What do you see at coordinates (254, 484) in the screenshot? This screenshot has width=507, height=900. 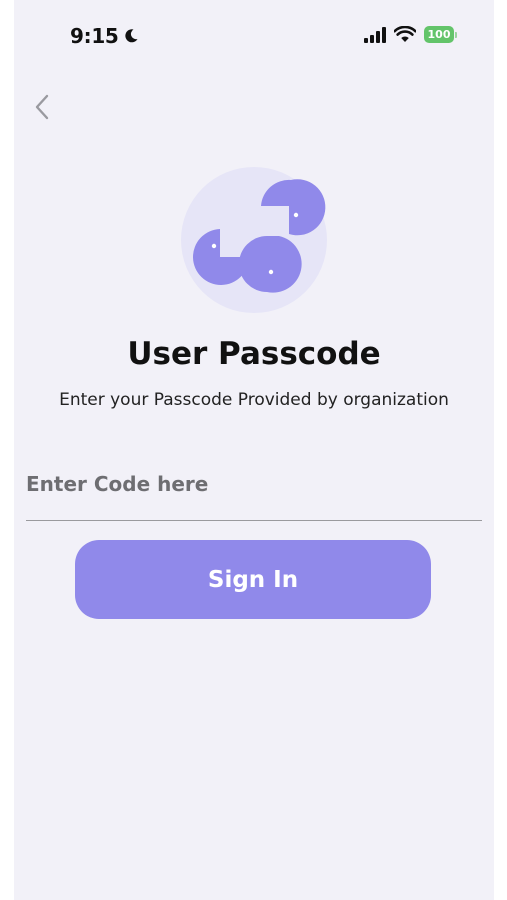 I see `passcode-input` at bounding box center [254, 484].